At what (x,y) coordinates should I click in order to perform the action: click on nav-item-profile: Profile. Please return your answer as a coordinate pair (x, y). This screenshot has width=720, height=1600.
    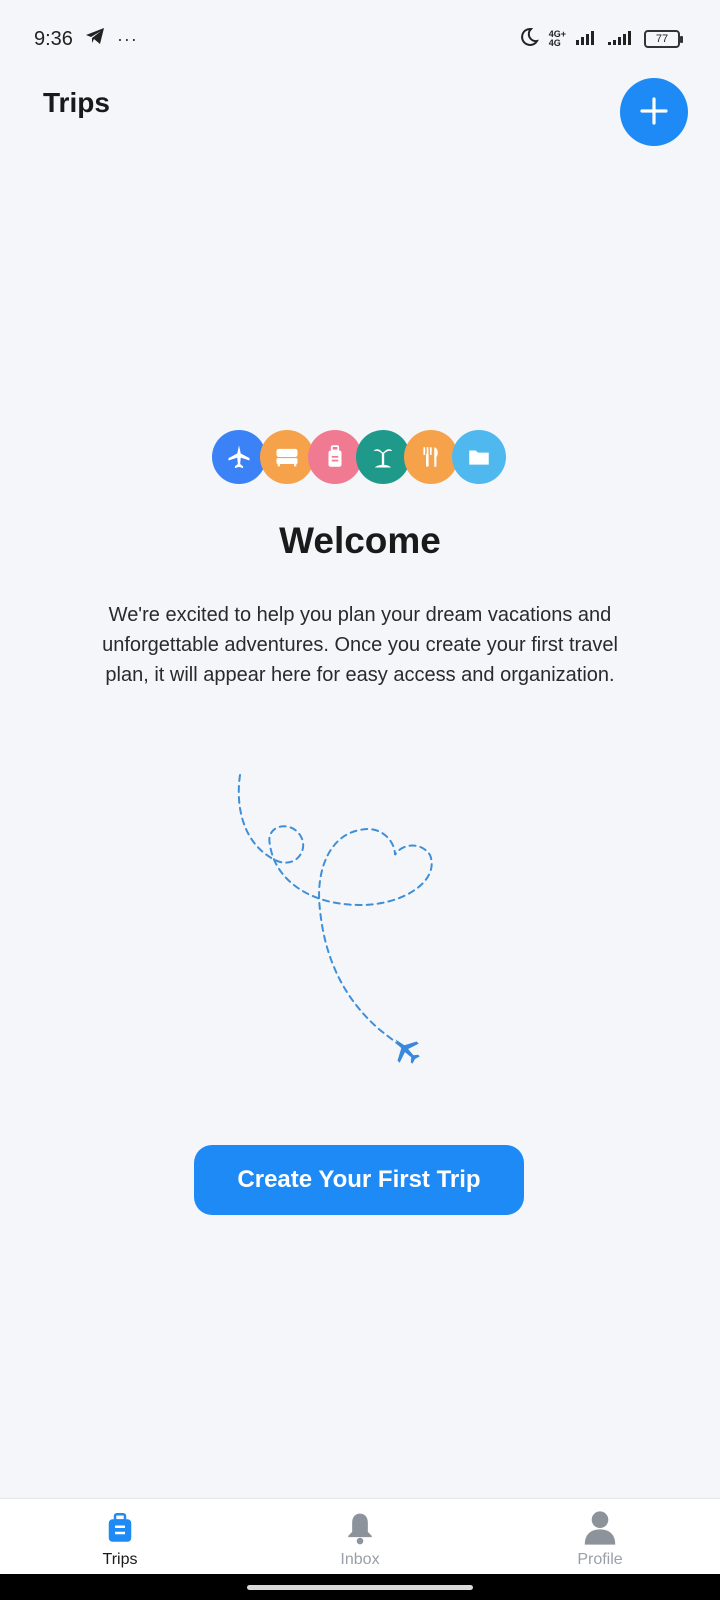
    Looking at the image, I should click on (600, 1536).